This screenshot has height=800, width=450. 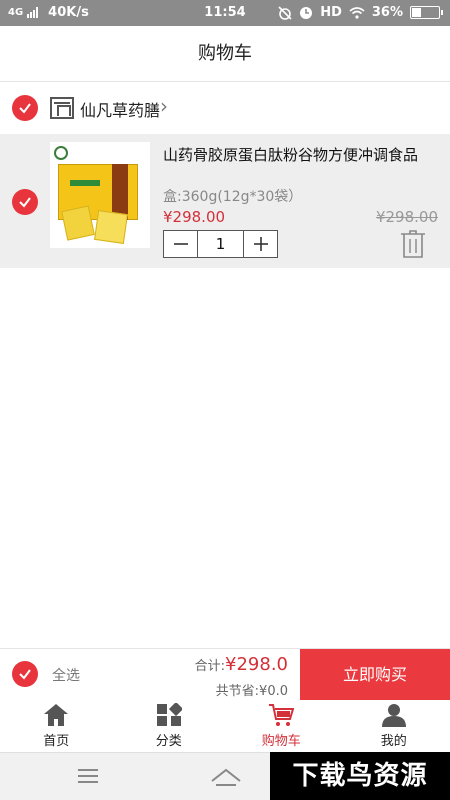 What do you see at coordinates (225, 54) in the screenshot?
I see `page-title: 购物车` at bounding box center [225, 54].